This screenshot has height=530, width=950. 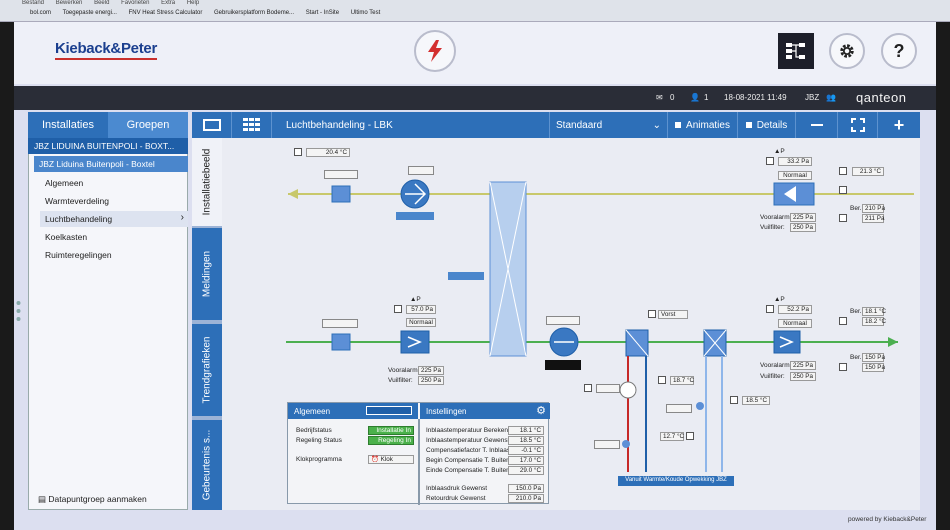 I want to click on bedrijfstatus-value: Installatie In, so click(x=391, y=430).